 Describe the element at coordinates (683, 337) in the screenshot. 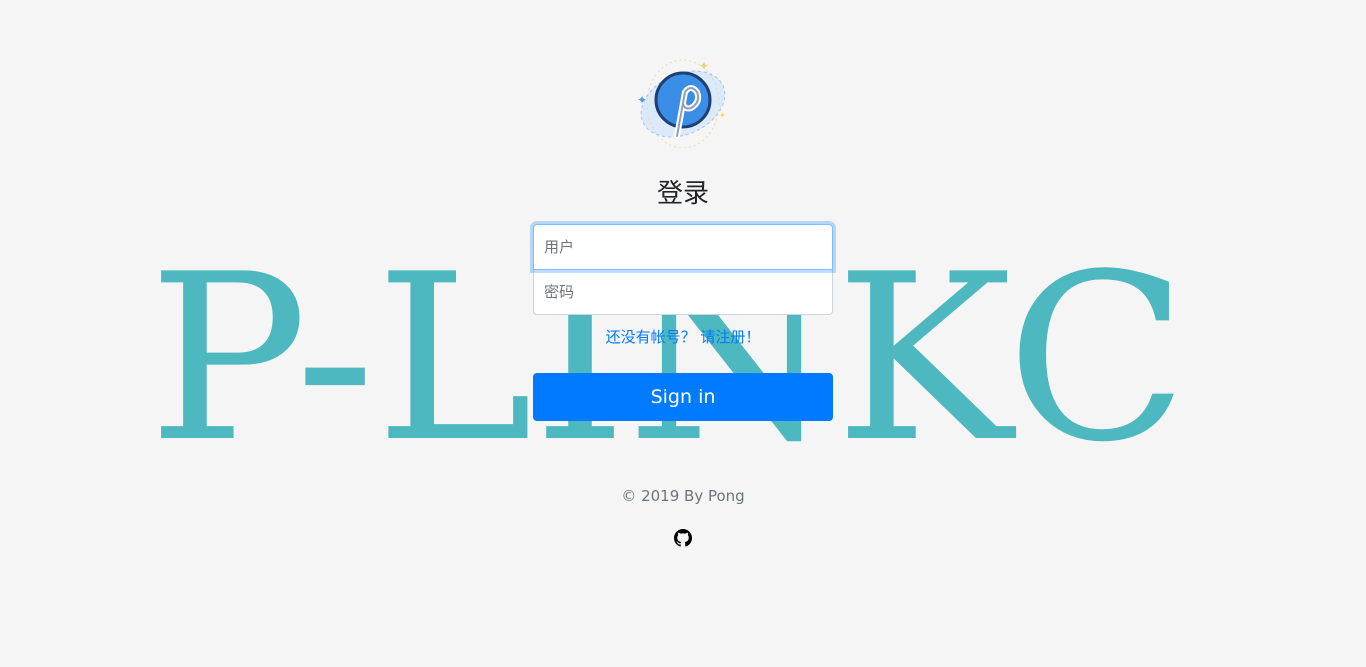

I see `register-link: 还没有帐号？ 请注册！` at that location.